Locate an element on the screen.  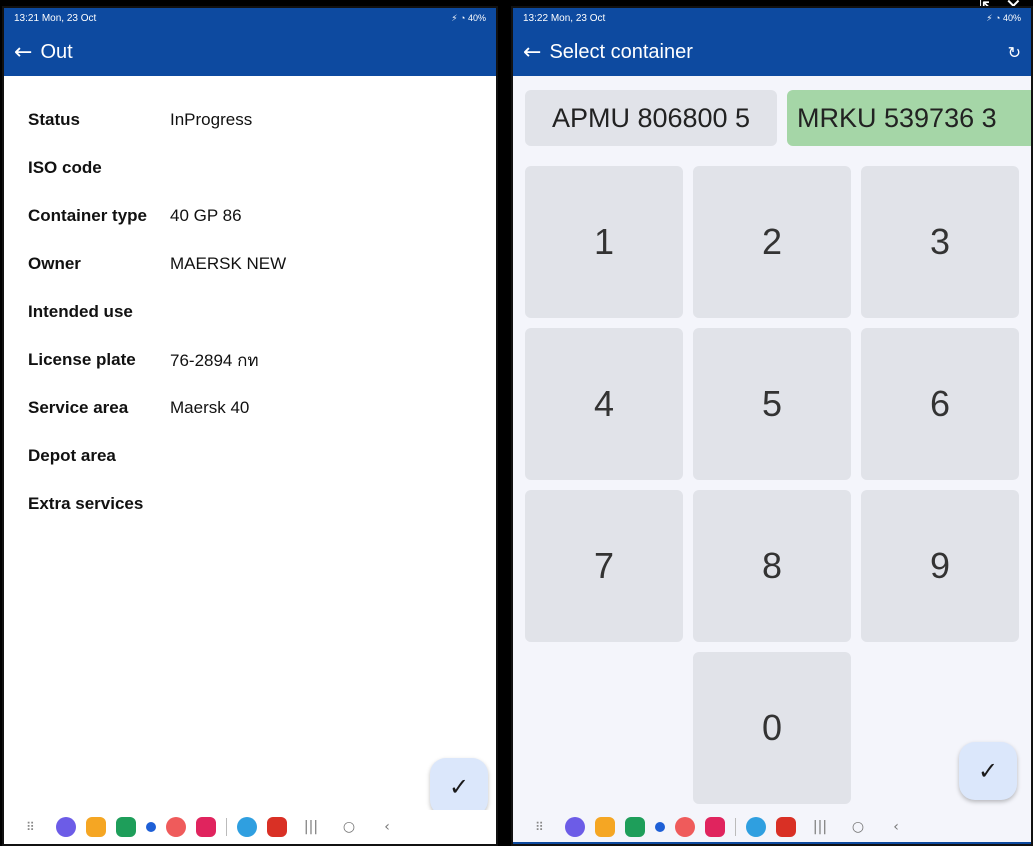
key-label: 4 is located at coordinates (604, 403).